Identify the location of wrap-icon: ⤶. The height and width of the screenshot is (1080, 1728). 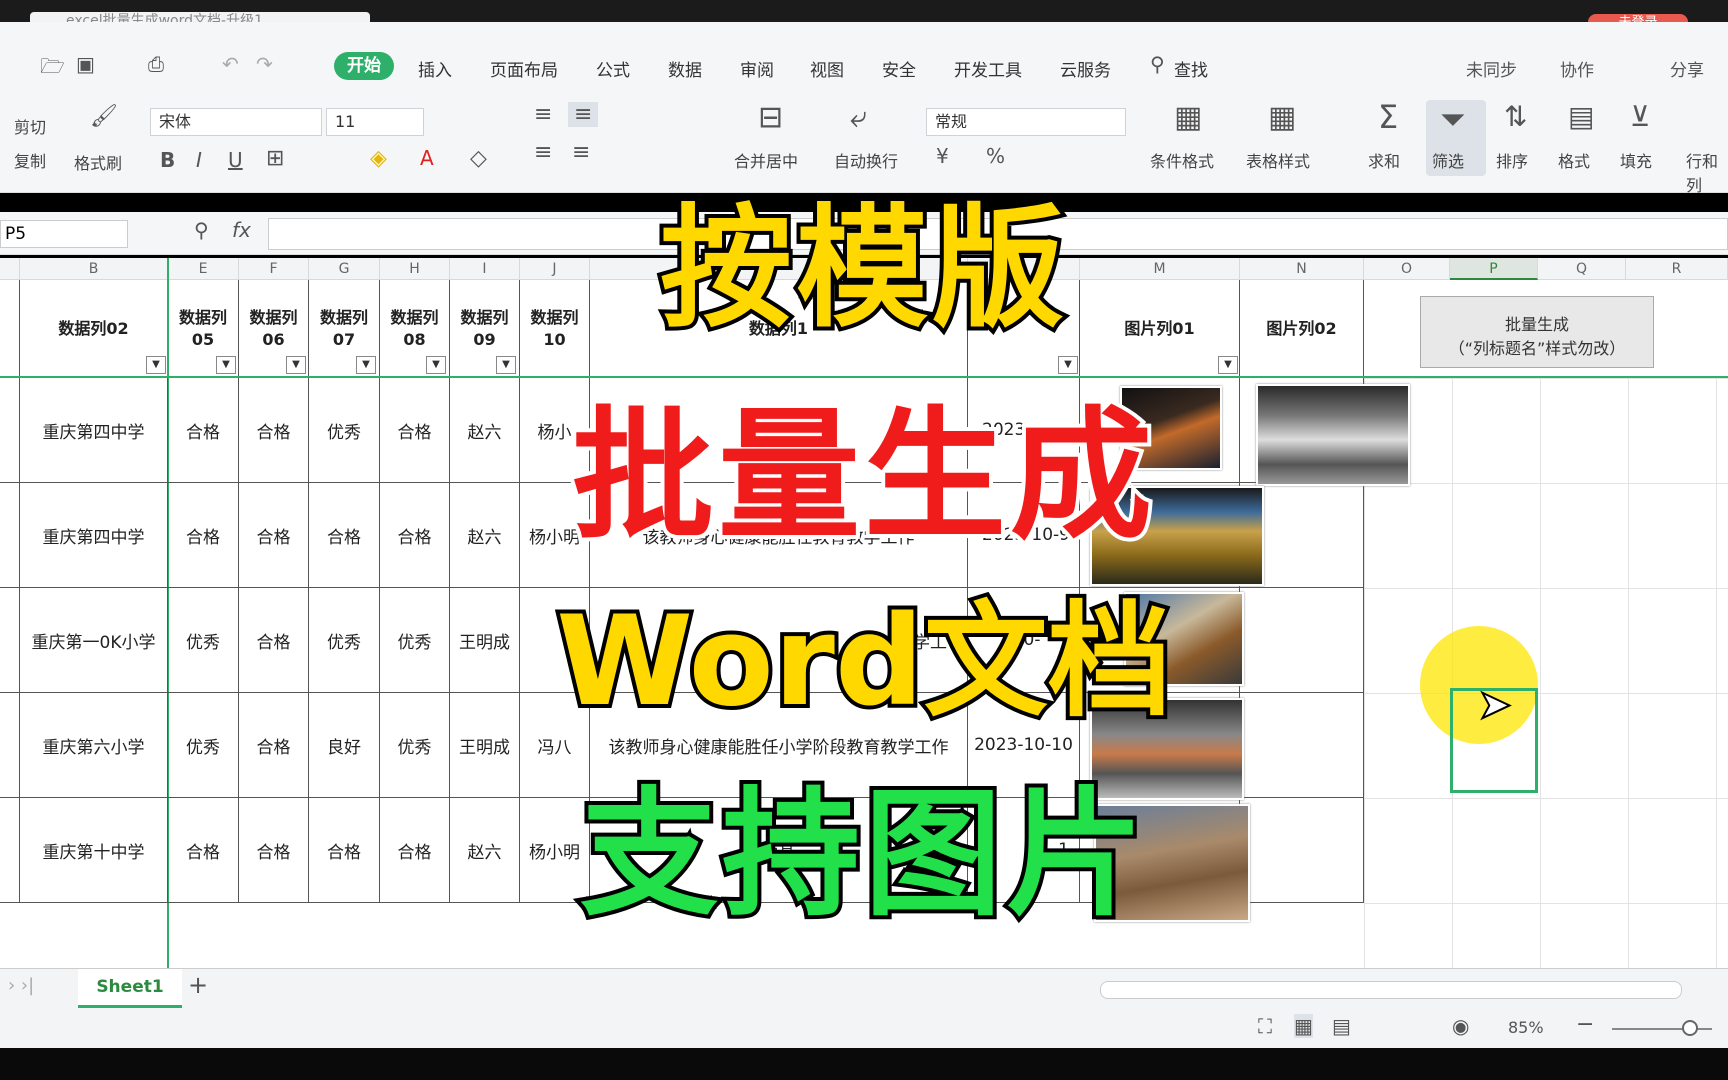
(858, 117).